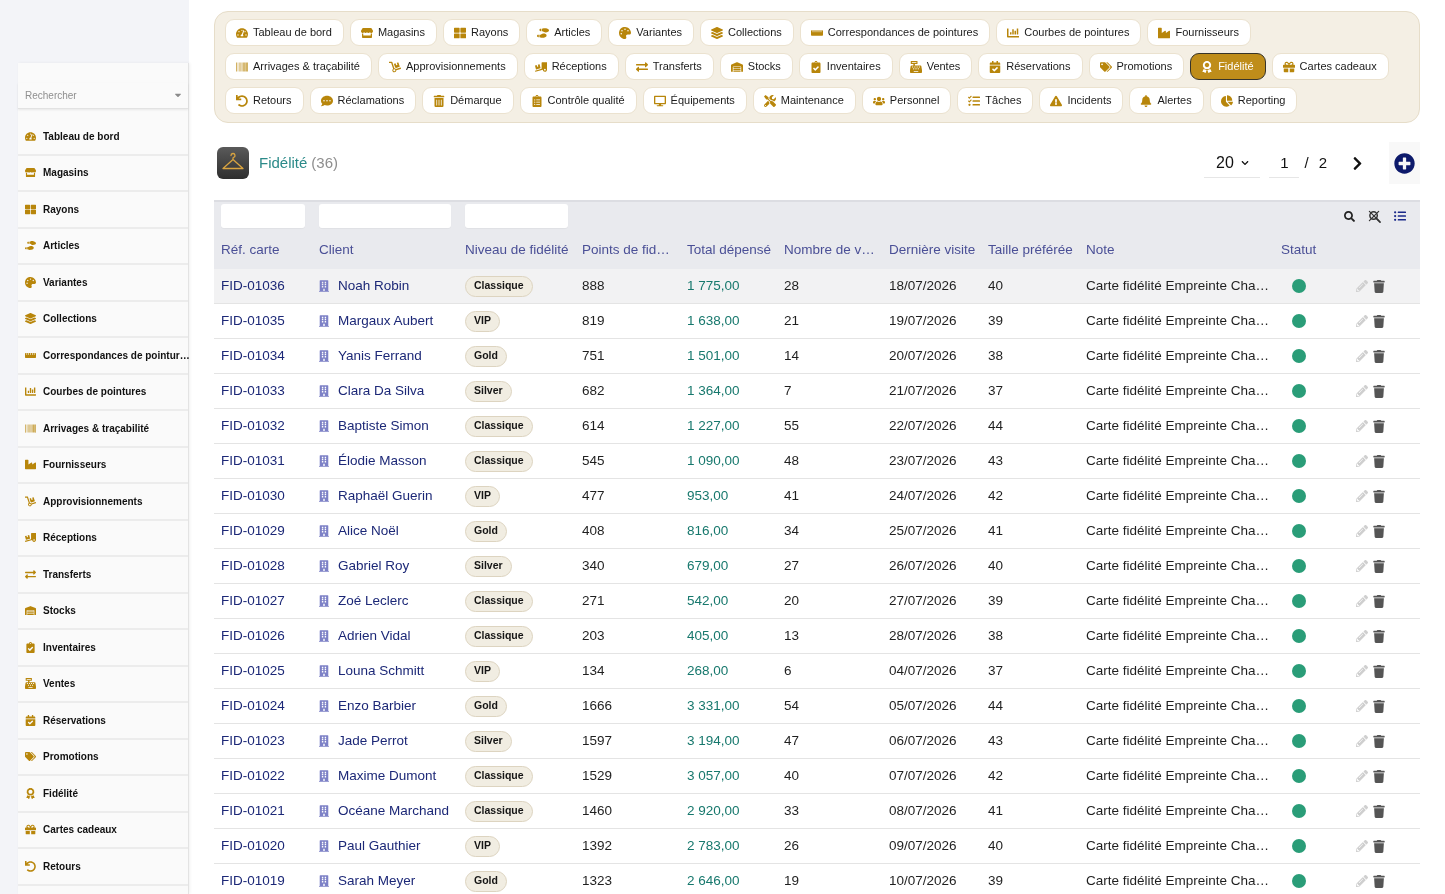  What do you see at coordinates (250, 249) in the screenshot?
I see `column-header: Réf. carte` at bounding box center [250, 249].